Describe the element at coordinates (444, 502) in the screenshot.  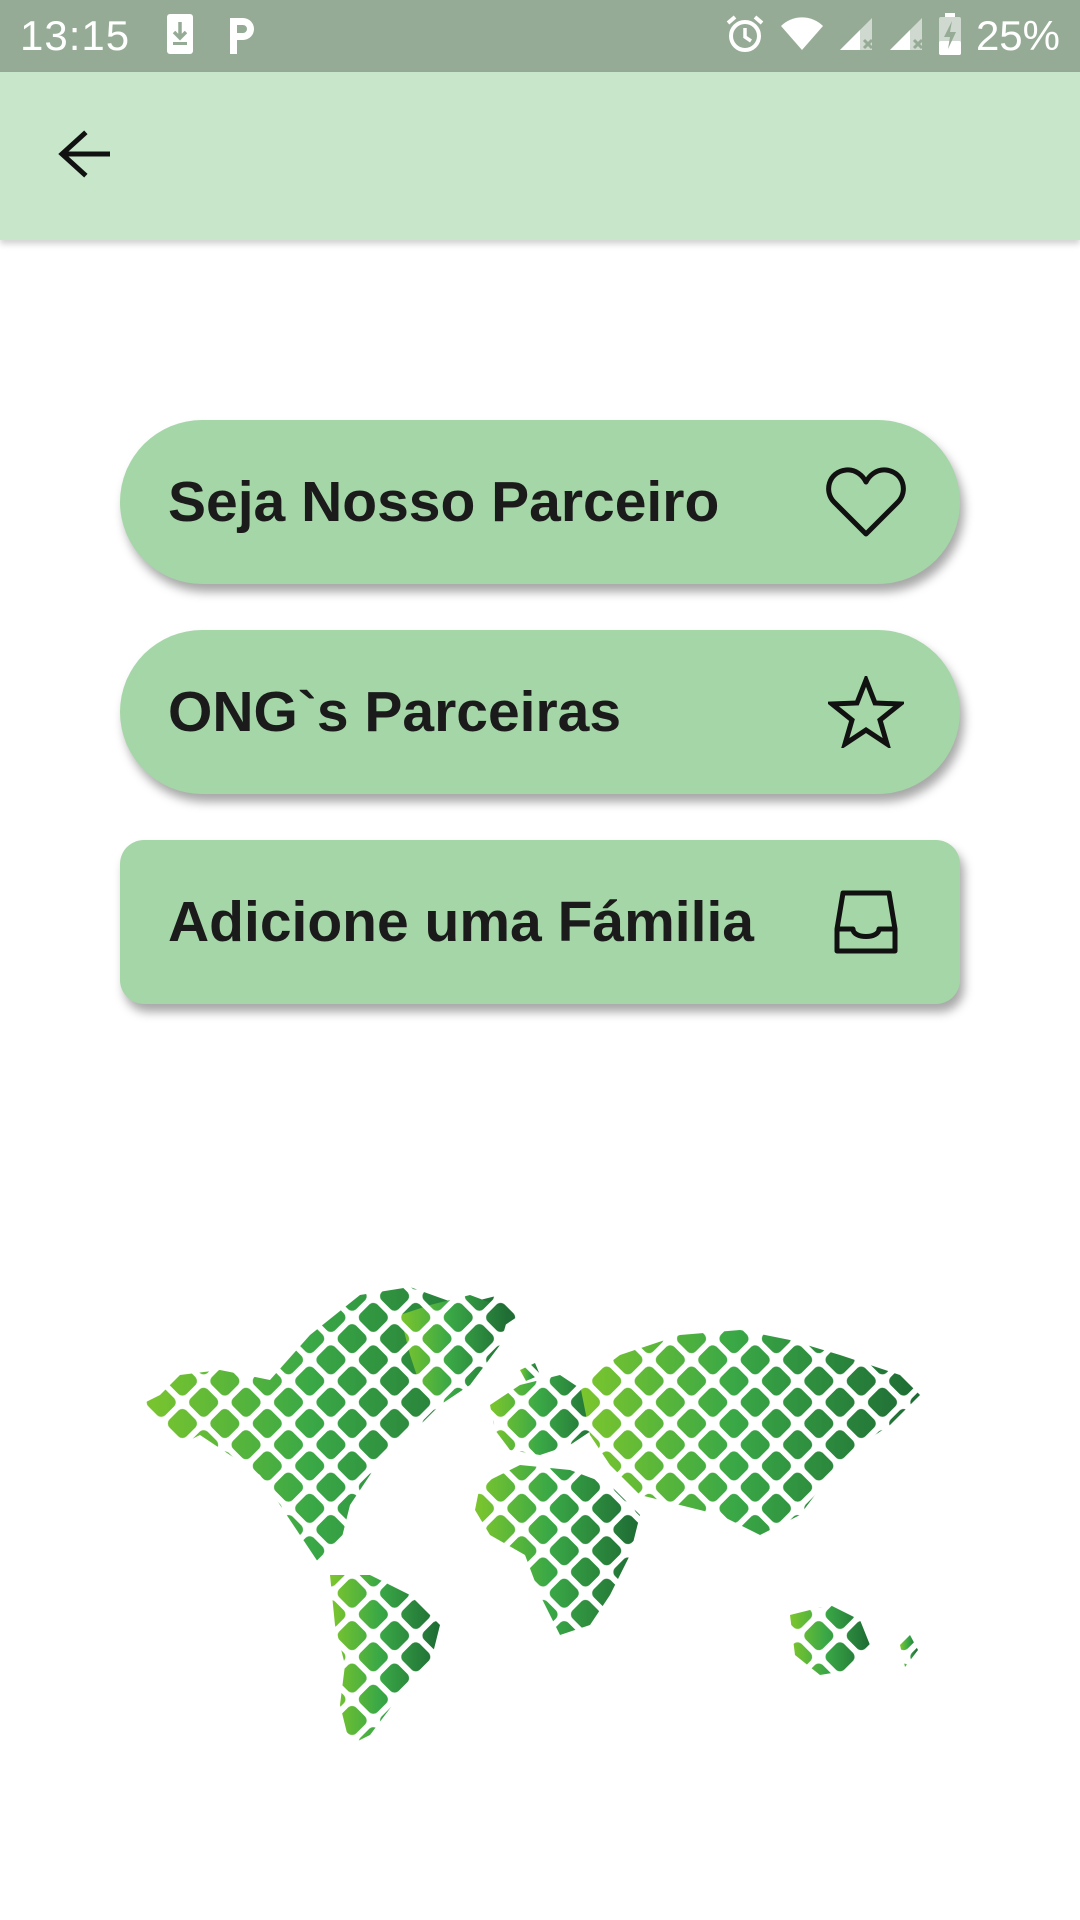
I see `partner-button-label: Seja Nosso Parceiro` at that location.